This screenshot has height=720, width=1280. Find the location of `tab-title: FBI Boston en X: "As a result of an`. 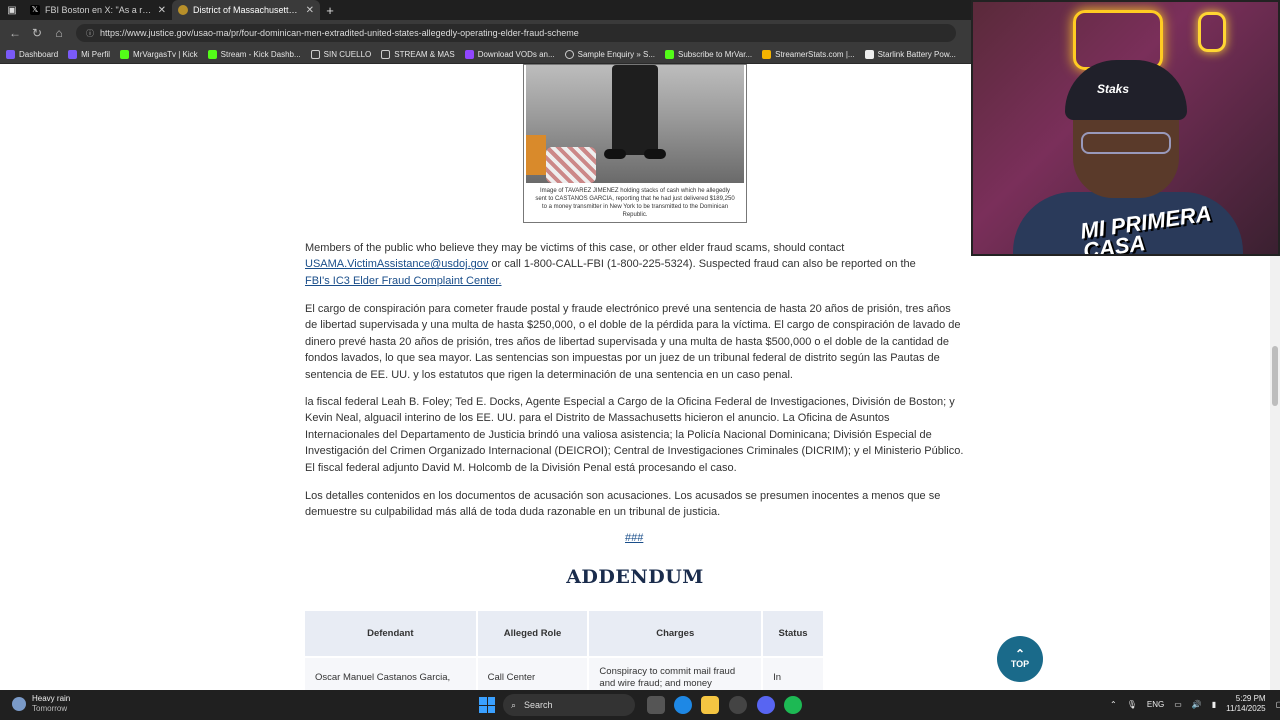

tab-title: FBI Boston en X: "As a result of an is located at coordinates (99, 10).